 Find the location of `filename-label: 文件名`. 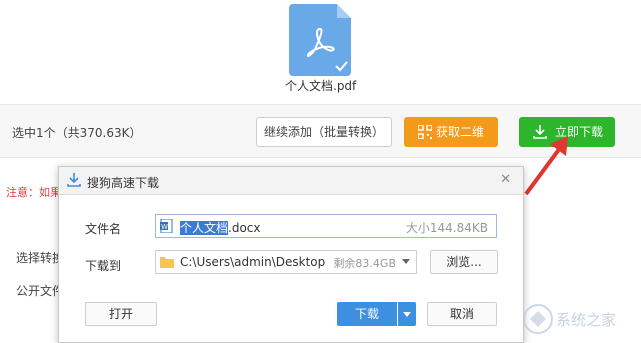

filename-label: 文件名 is located at coordinates (103, 229).